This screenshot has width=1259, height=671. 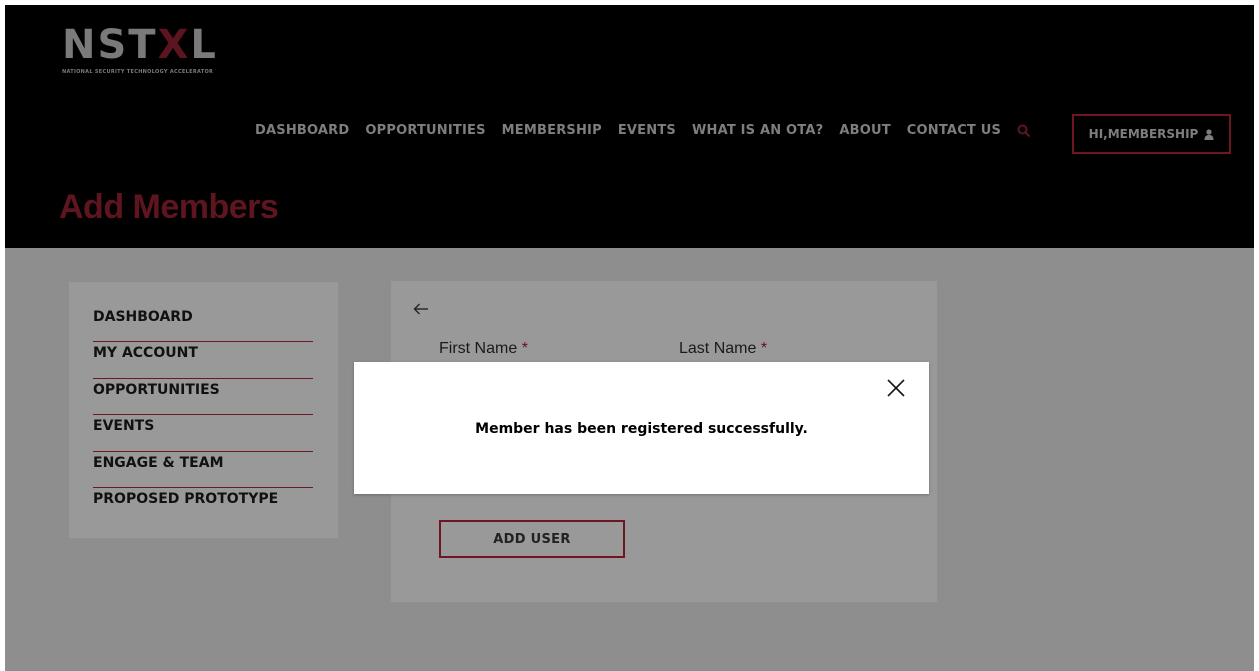 I want to click on first-name-label: First Name *, so click(x=483, y=349).